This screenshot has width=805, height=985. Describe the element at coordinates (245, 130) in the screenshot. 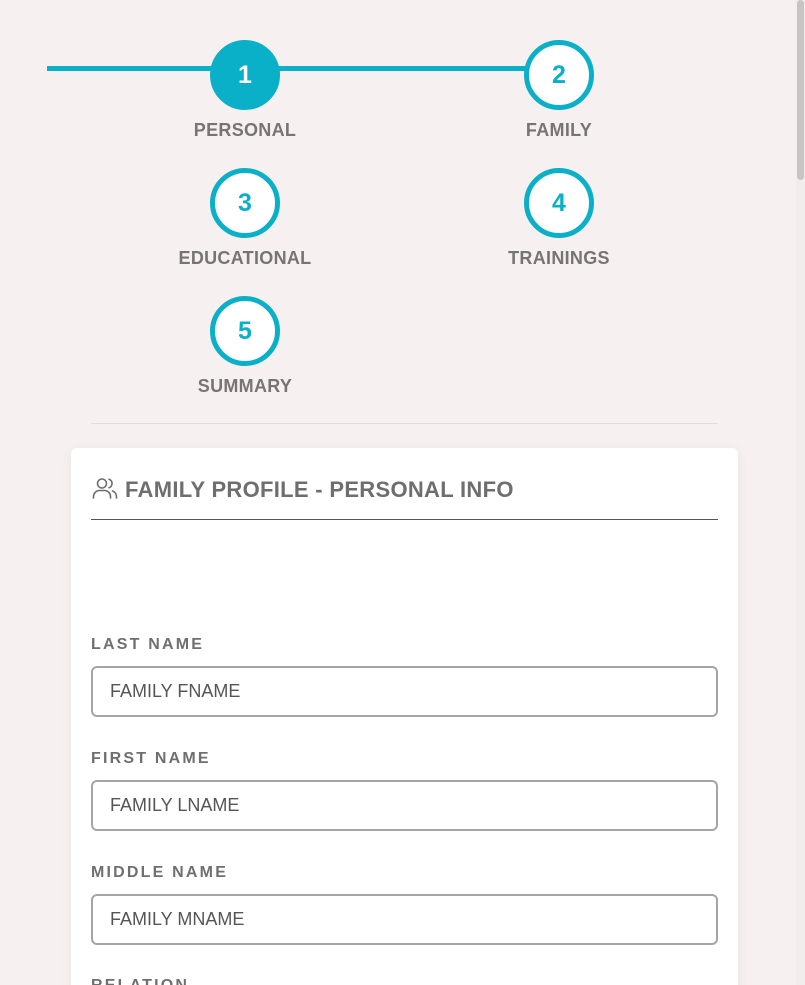

I see `step-1-label: PERSONAL` at that location.